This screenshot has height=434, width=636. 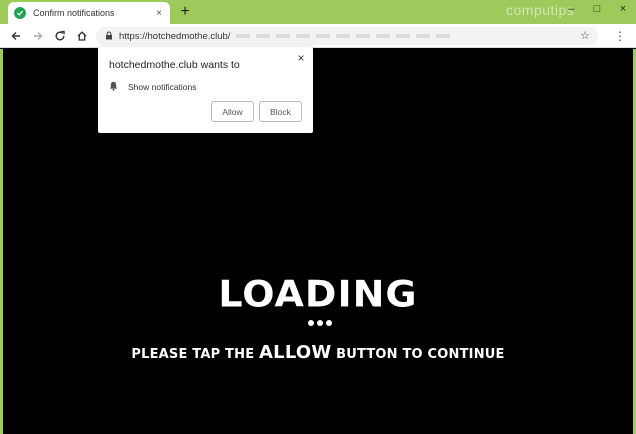 I want to click on maximize-button: □, so click(x=597, y=9).